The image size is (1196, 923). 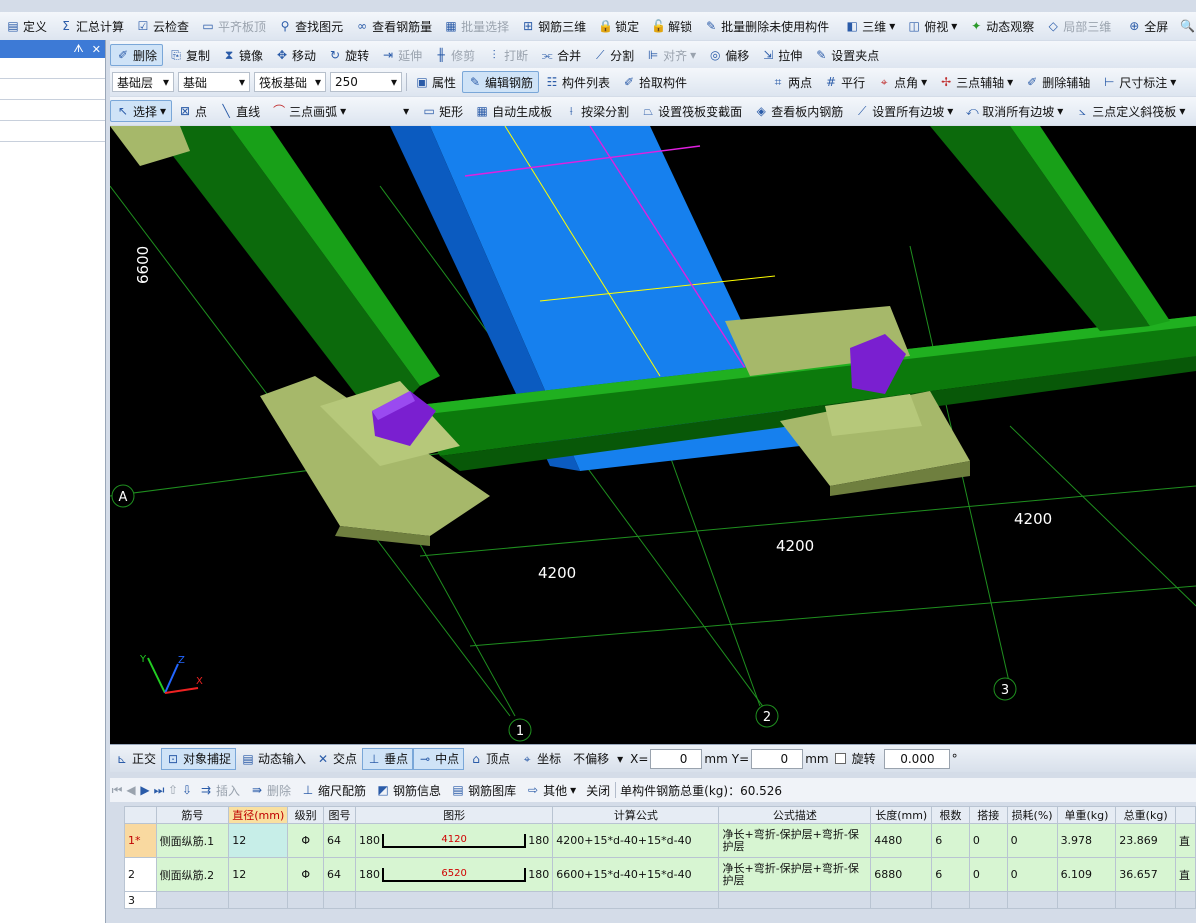 I want to click on line-button: ╲ 直线, so click(x=239, y=111).